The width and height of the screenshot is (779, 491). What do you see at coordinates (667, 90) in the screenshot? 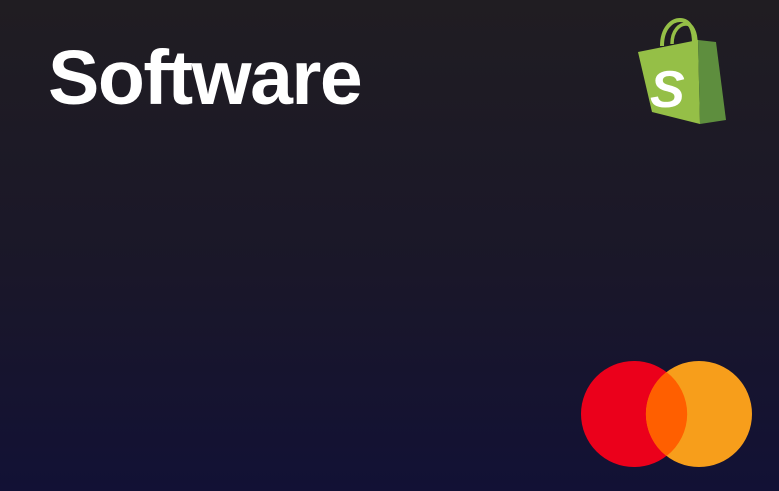
I see `shopify-letter: S` at bounding box center [667, 90].